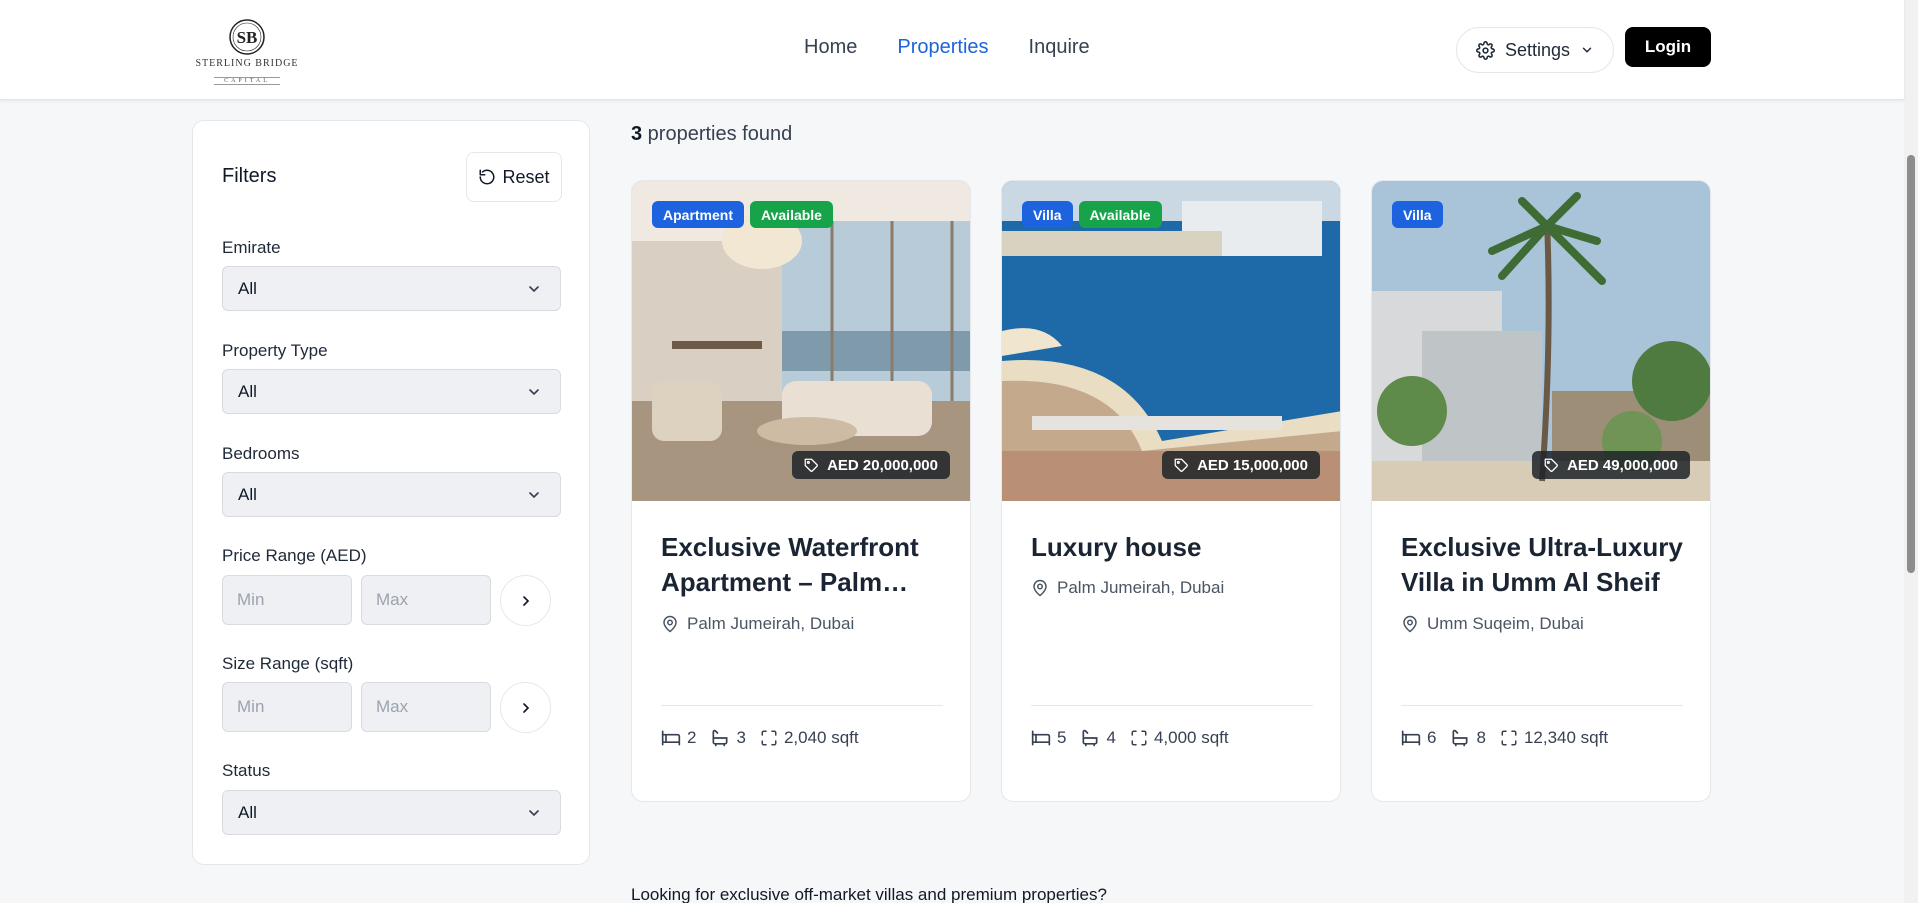 Image resolution: width=1918 pixels, height=903 pixels. Describe the element at coordinates (287, 600) in the screenshot. I see `price-min-input` at that location.